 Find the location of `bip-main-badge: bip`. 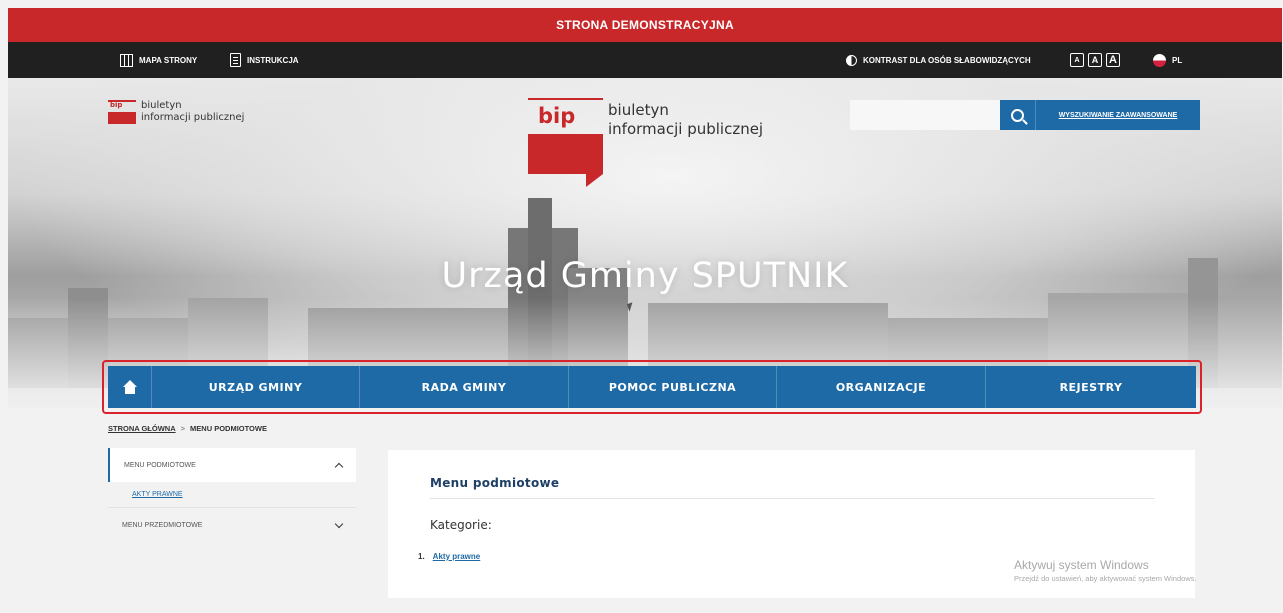

bip-main-badge: bip is located at coordinates (557, 116).